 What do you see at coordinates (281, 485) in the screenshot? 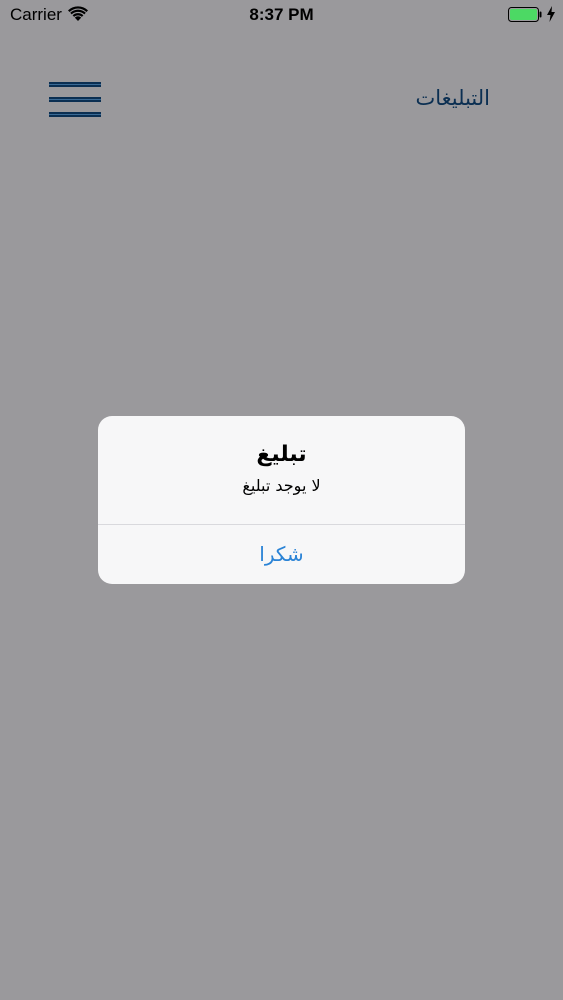
I see `alert-message: لا يوجد تبليغ` at bounding box center [281, 485].